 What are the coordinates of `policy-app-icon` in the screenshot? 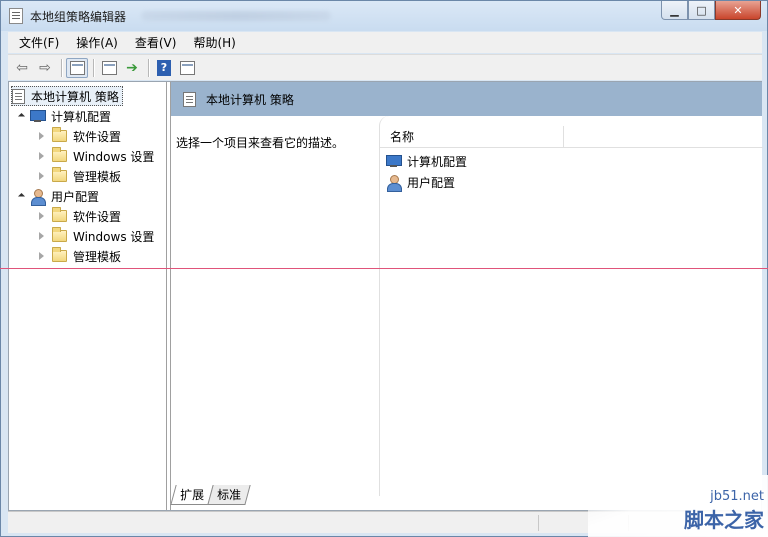 It's located at (16, 16).